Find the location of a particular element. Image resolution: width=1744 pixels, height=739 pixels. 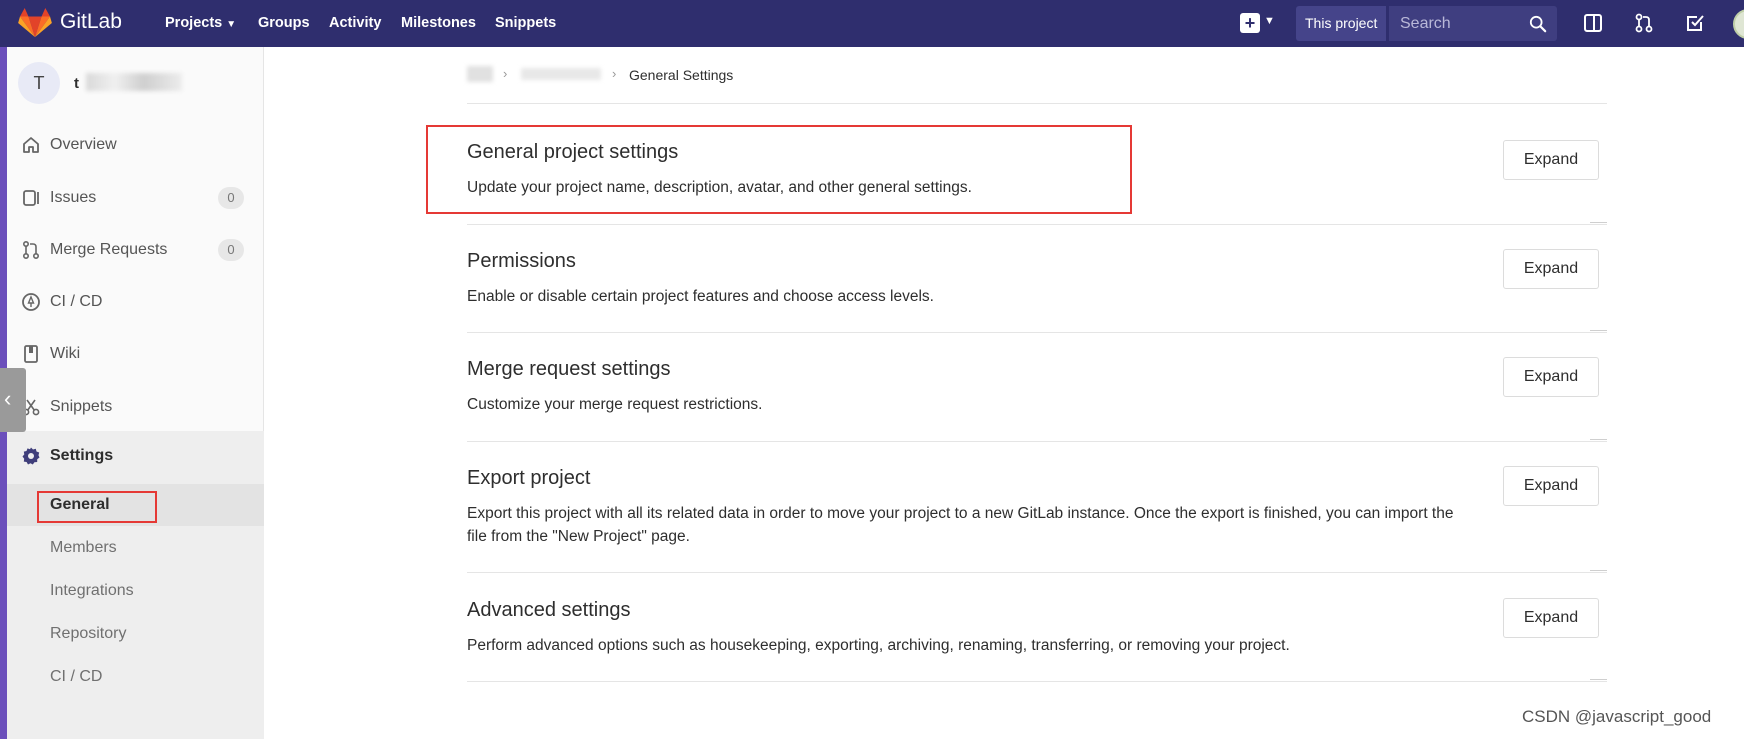

sidebar-item-ci-cd: CI / CD is located at coordinates (132, 302).